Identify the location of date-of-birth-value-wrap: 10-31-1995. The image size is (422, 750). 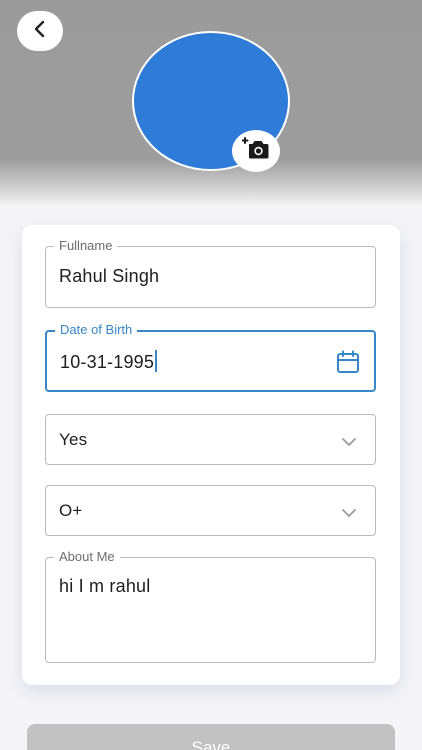
(109, 361).